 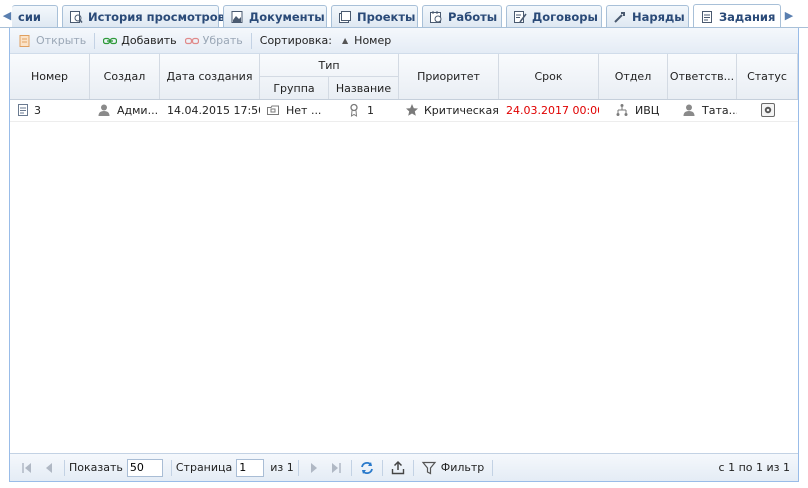 What do you see at coordinates (549, 110) in the screenshot?
I see `cell-deadline: 24.03.2017 00:00` at bounding box center [549, 110].